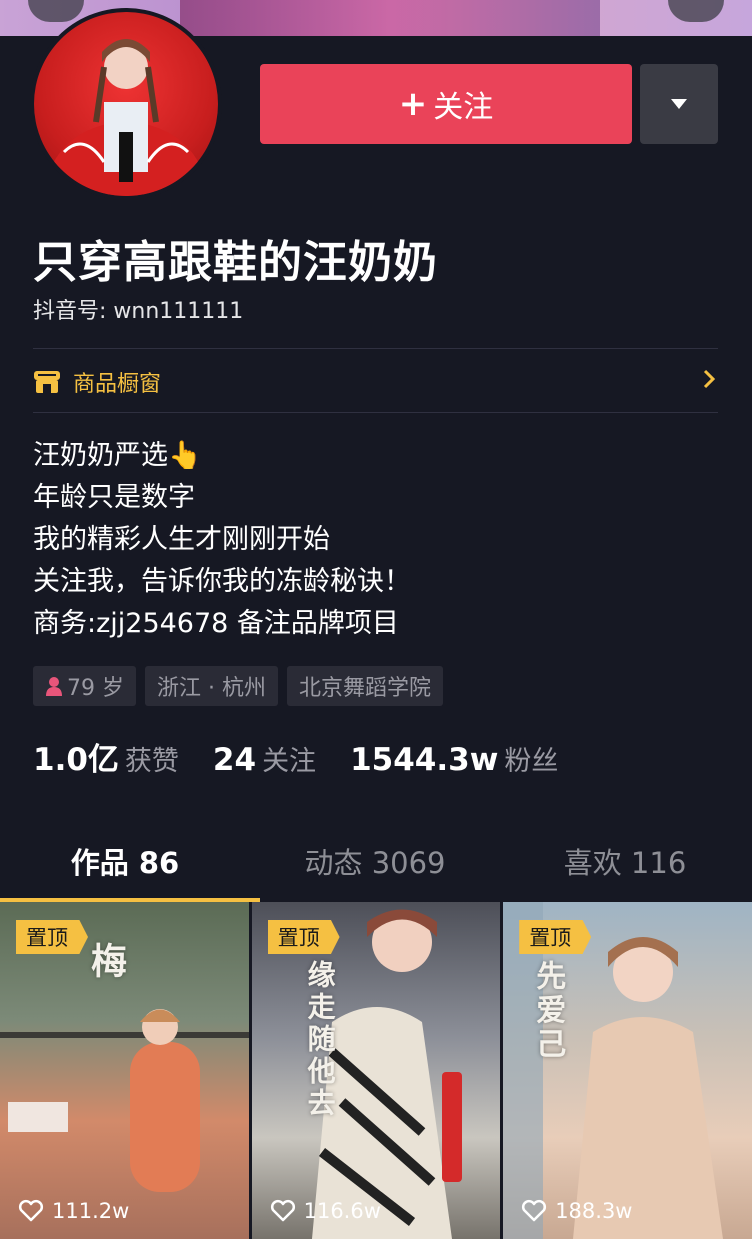  Describe the element at coordinates (76, 760) in the screenshot. I see `likes-count: 1.0亿` at that location.